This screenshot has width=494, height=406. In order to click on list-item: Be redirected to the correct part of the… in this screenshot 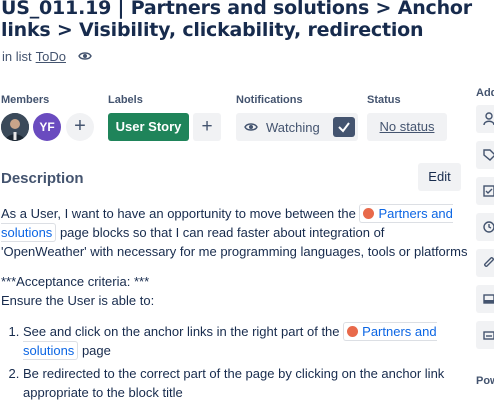, I will do `click(247, 383)`.